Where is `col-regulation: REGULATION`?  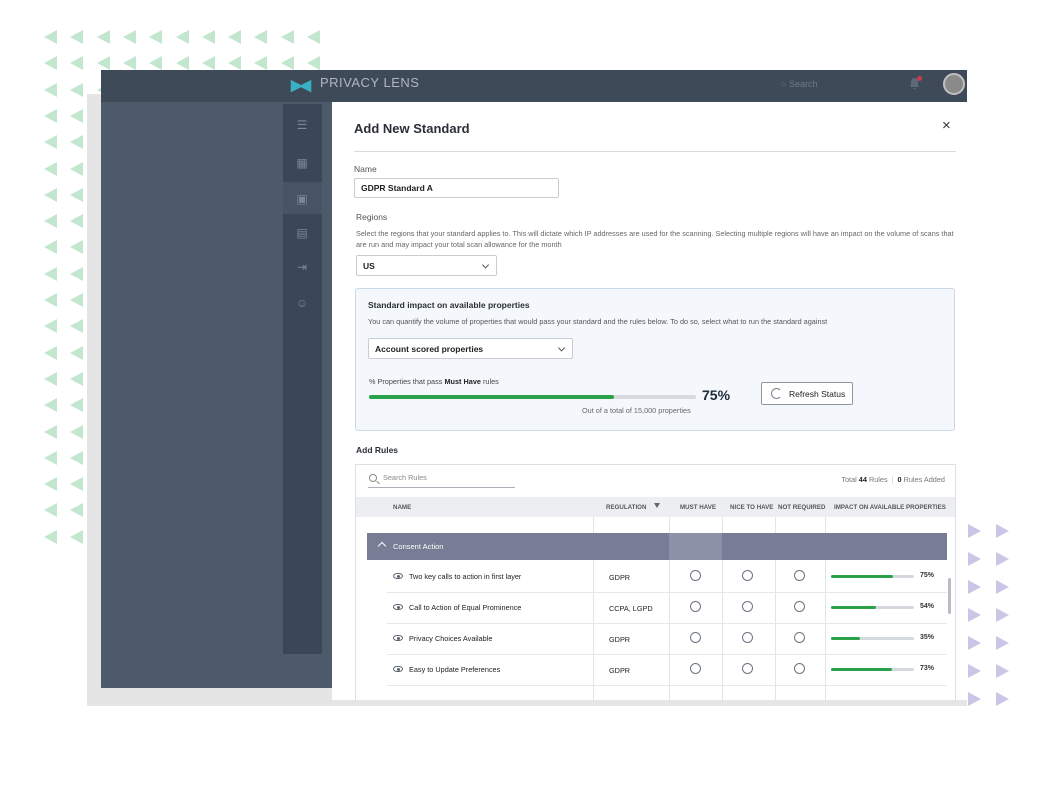
col-regulation: REGULATION is located at coordinates (626, 507).